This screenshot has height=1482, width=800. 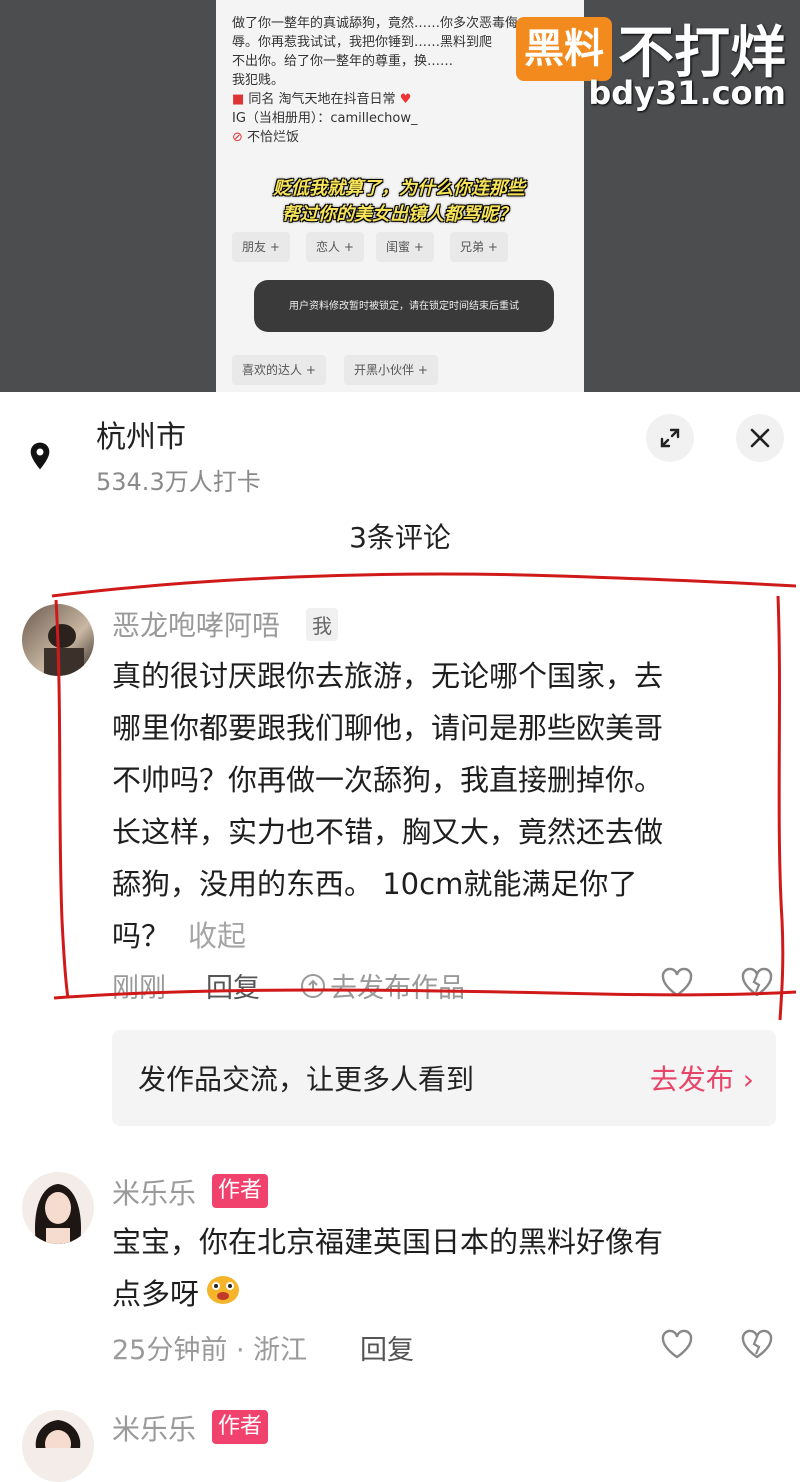 I want to click on commenter-name: 恶龙咆哮阿唔, so click(x=196, y=624).